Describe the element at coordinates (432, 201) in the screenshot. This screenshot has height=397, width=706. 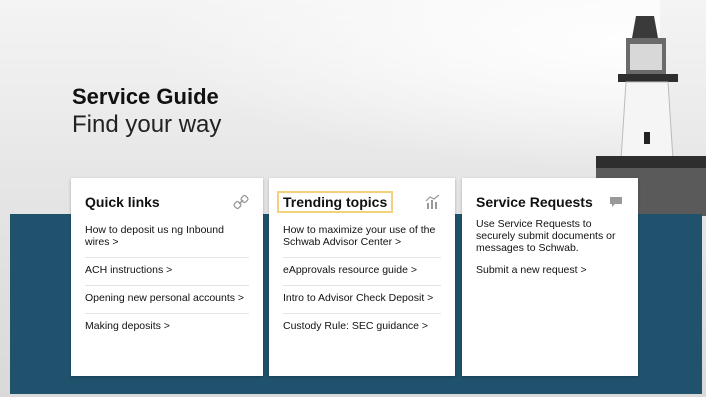
I see `chart-icon` at that location.